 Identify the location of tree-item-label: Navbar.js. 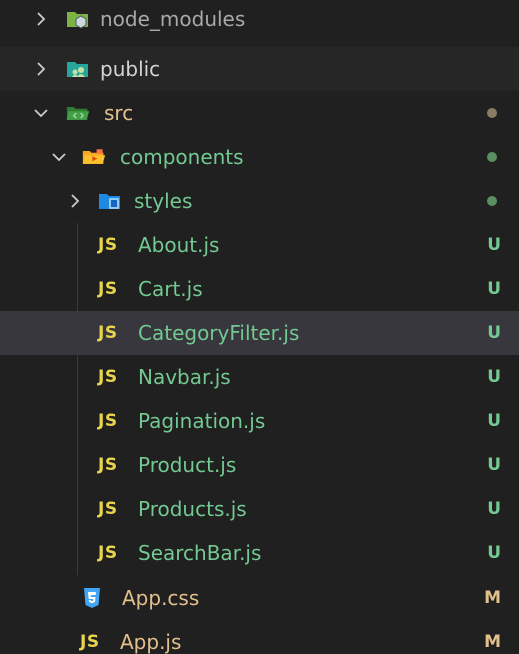
(184, 377).